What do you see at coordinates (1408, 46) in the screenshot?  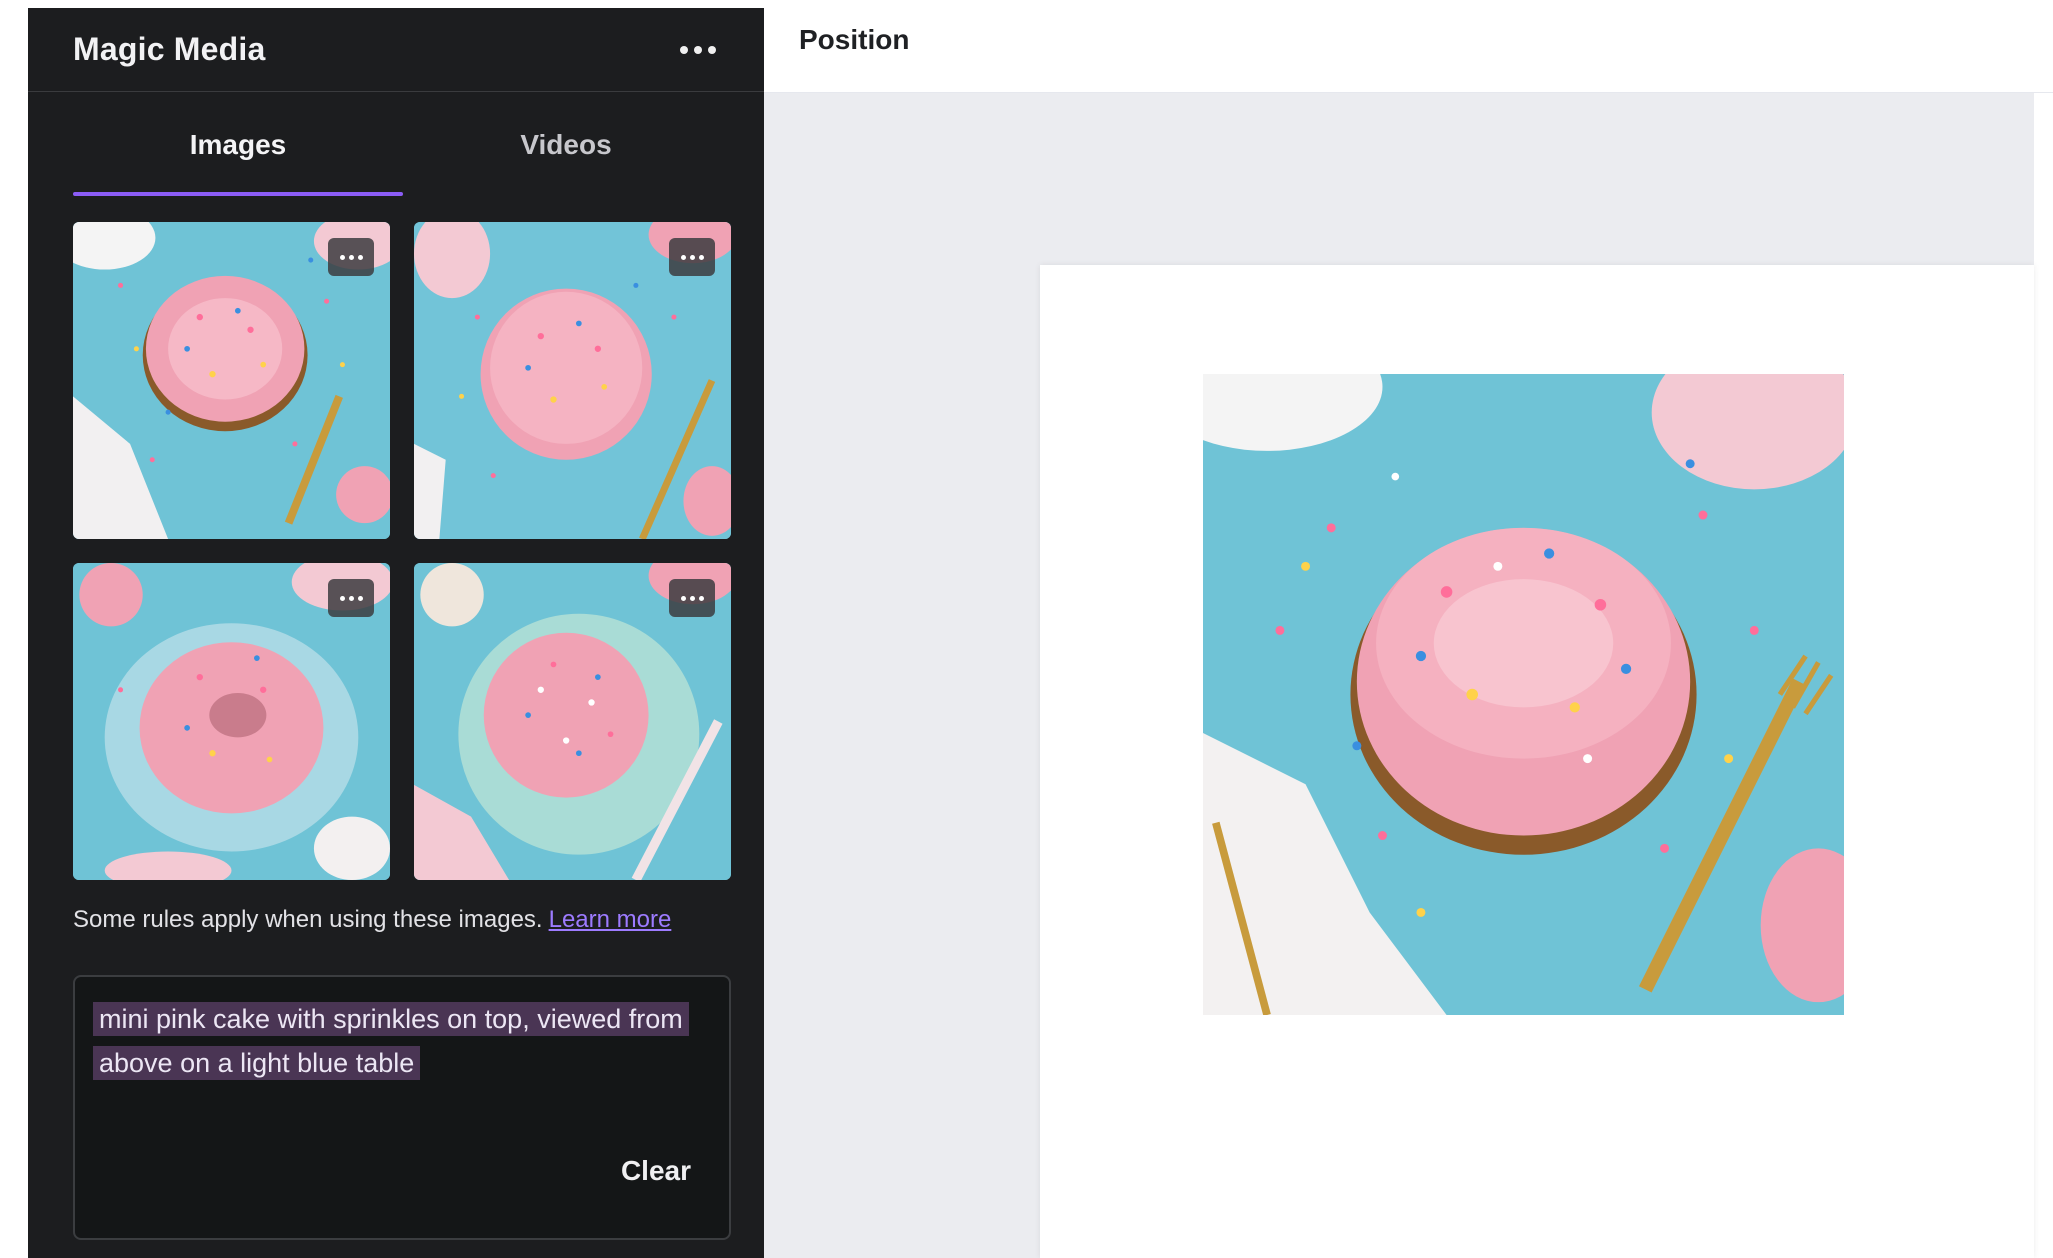 I see `editor-toolbar: Position` at bounding box center [1408, 46].